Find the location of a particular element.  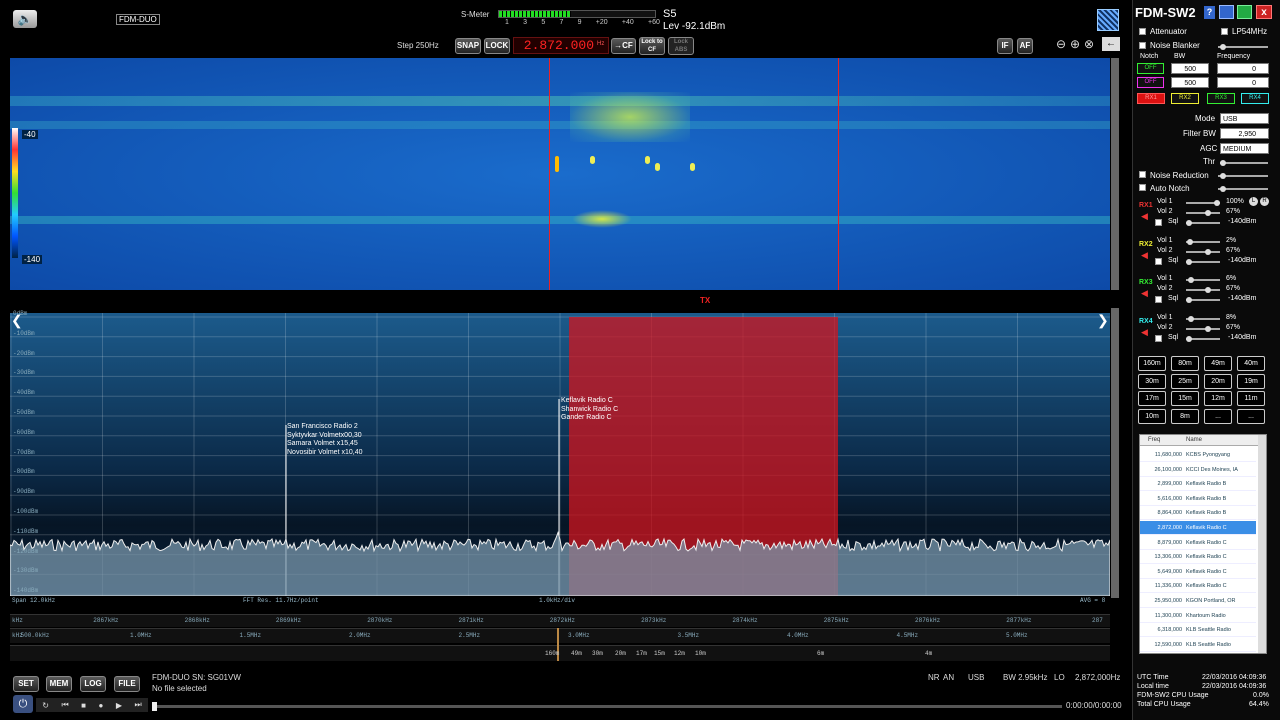

record-icon: ● is located at coordinates (101, 705).